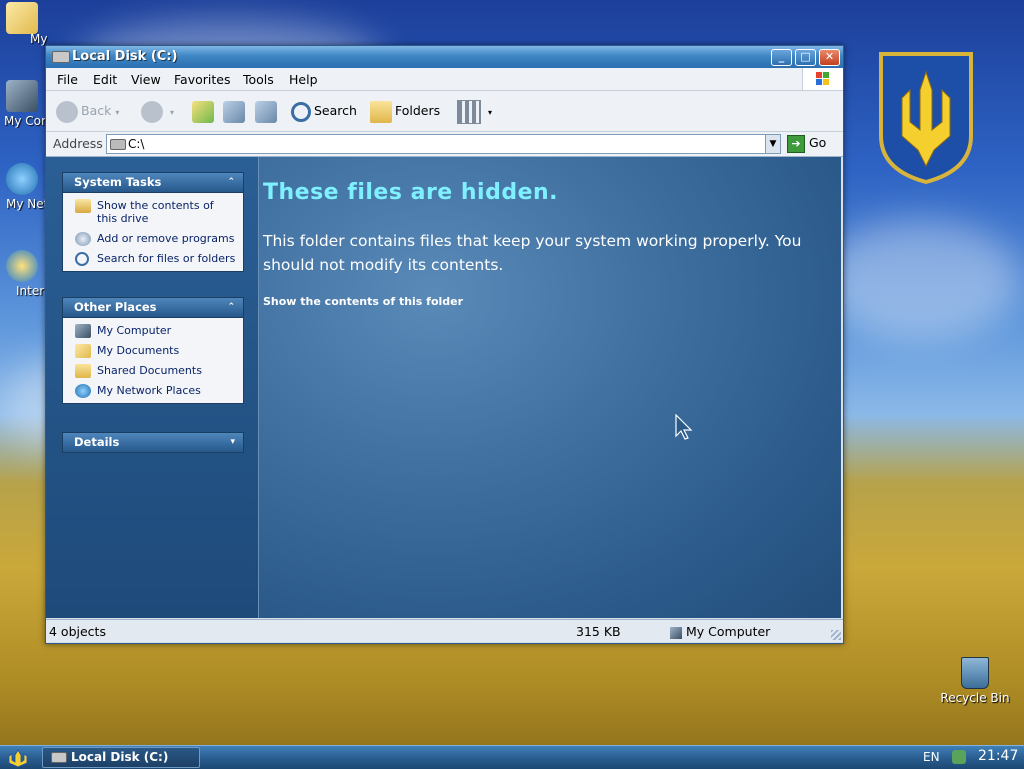 Image resolution: width=1024 pixels, height=769 pixels. What do you see at coordinates (720, 631) in the screenshot?
I see `status-location: My Computer` at bounding box center [720, 631].